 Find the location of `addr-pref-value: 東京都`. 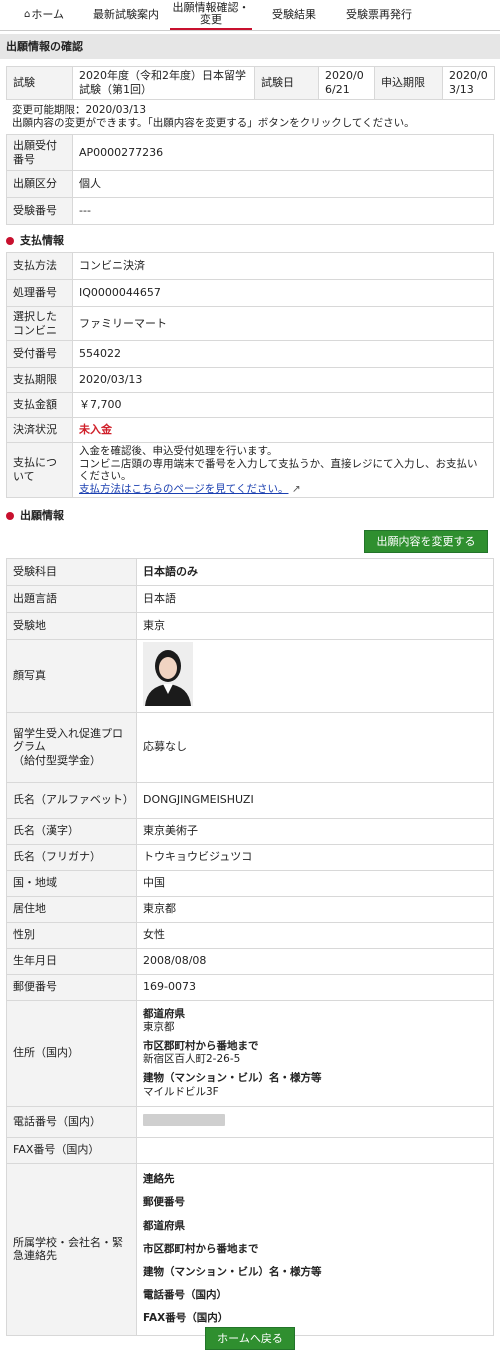

addr-pref-value: 東京都 is located at coordinates (159, 1027).